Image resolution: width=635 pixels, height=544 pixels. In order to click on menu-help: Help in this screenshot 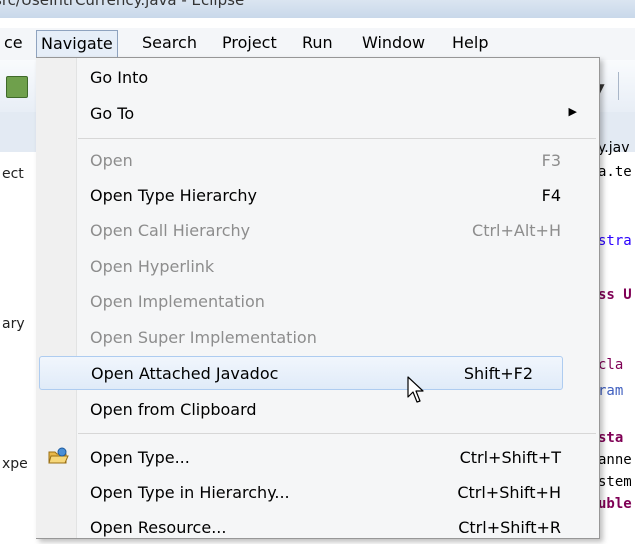, I will do `click(470, 43)`.